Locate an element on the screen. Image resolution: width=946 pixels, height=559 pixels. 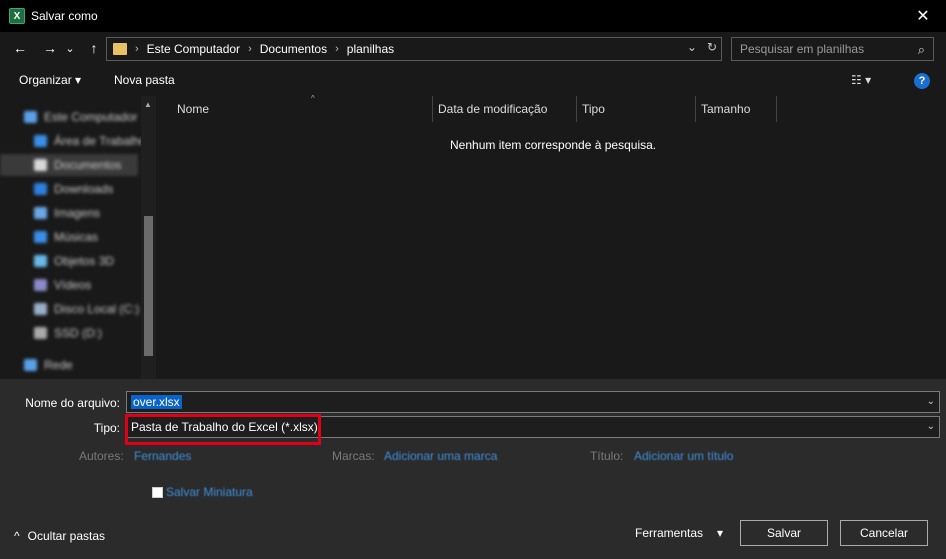
sidebar-item-area-de-trabalho: Área de Trabalho is located at coordinates (94, 141).